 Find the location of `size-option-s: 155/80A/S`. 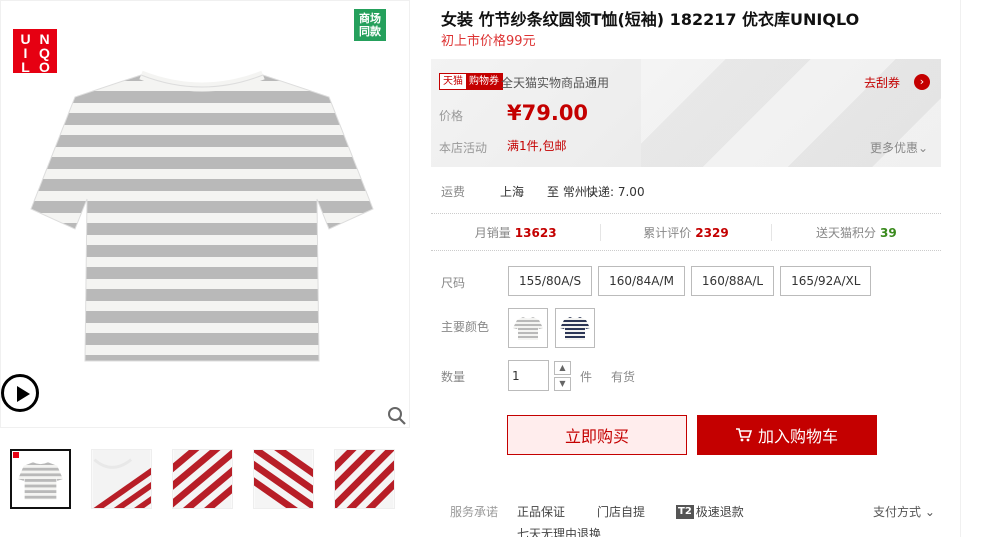

size-option-s: 155/80A/S is located at coordinates (550, 281).